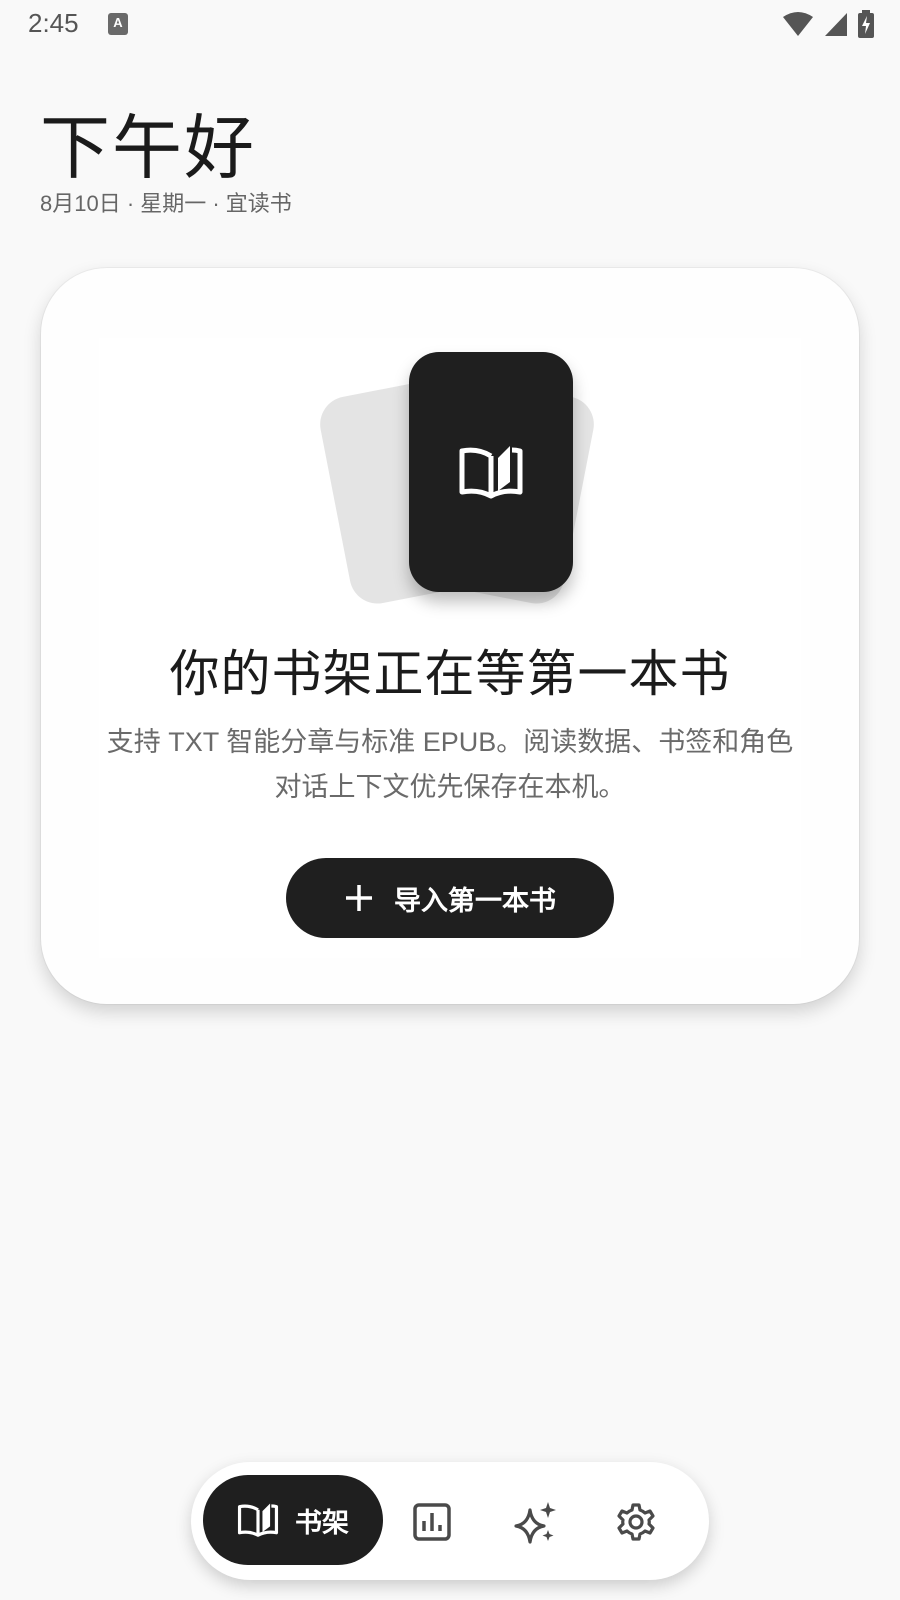 This screenshot has height=1600, width=900. Describe the element at coordinates (836, 24) in the screenshot. I see `signal-icon` at that location.